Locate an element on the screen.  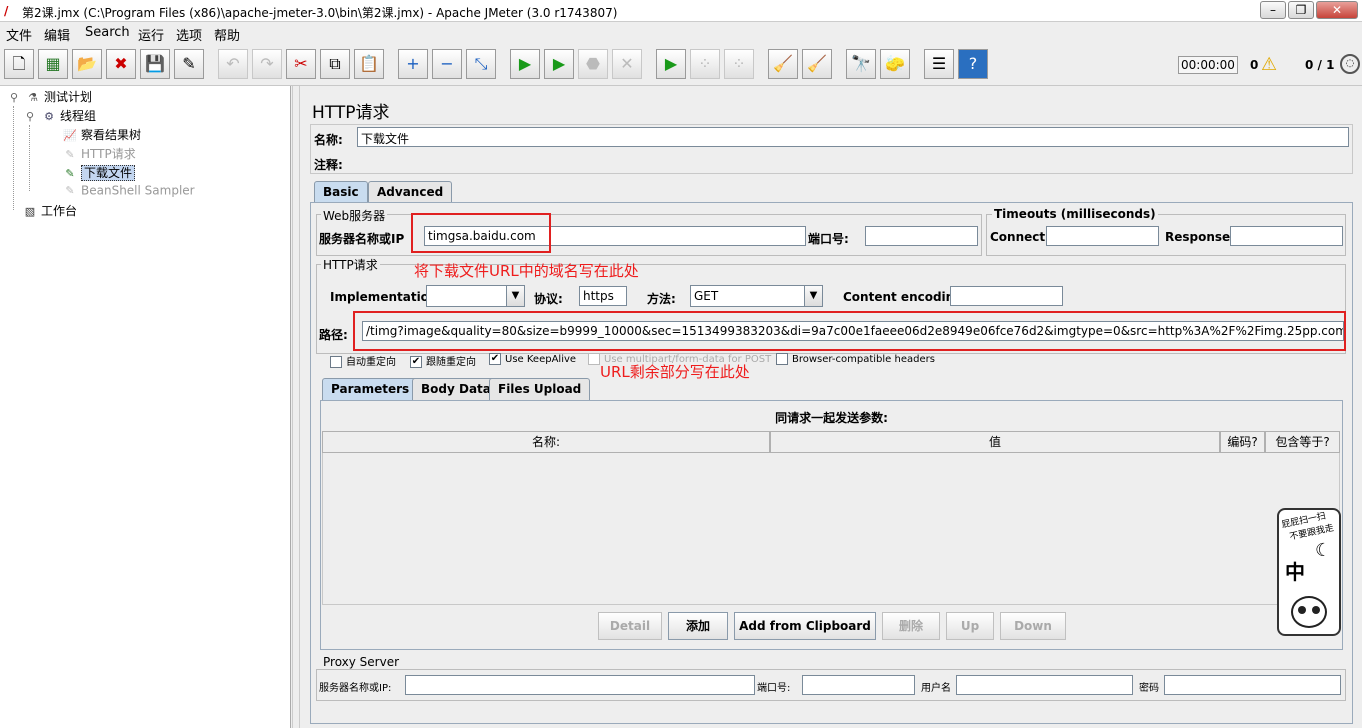
reset-search-icon: 🧽 is located at coordinates (895, 64).